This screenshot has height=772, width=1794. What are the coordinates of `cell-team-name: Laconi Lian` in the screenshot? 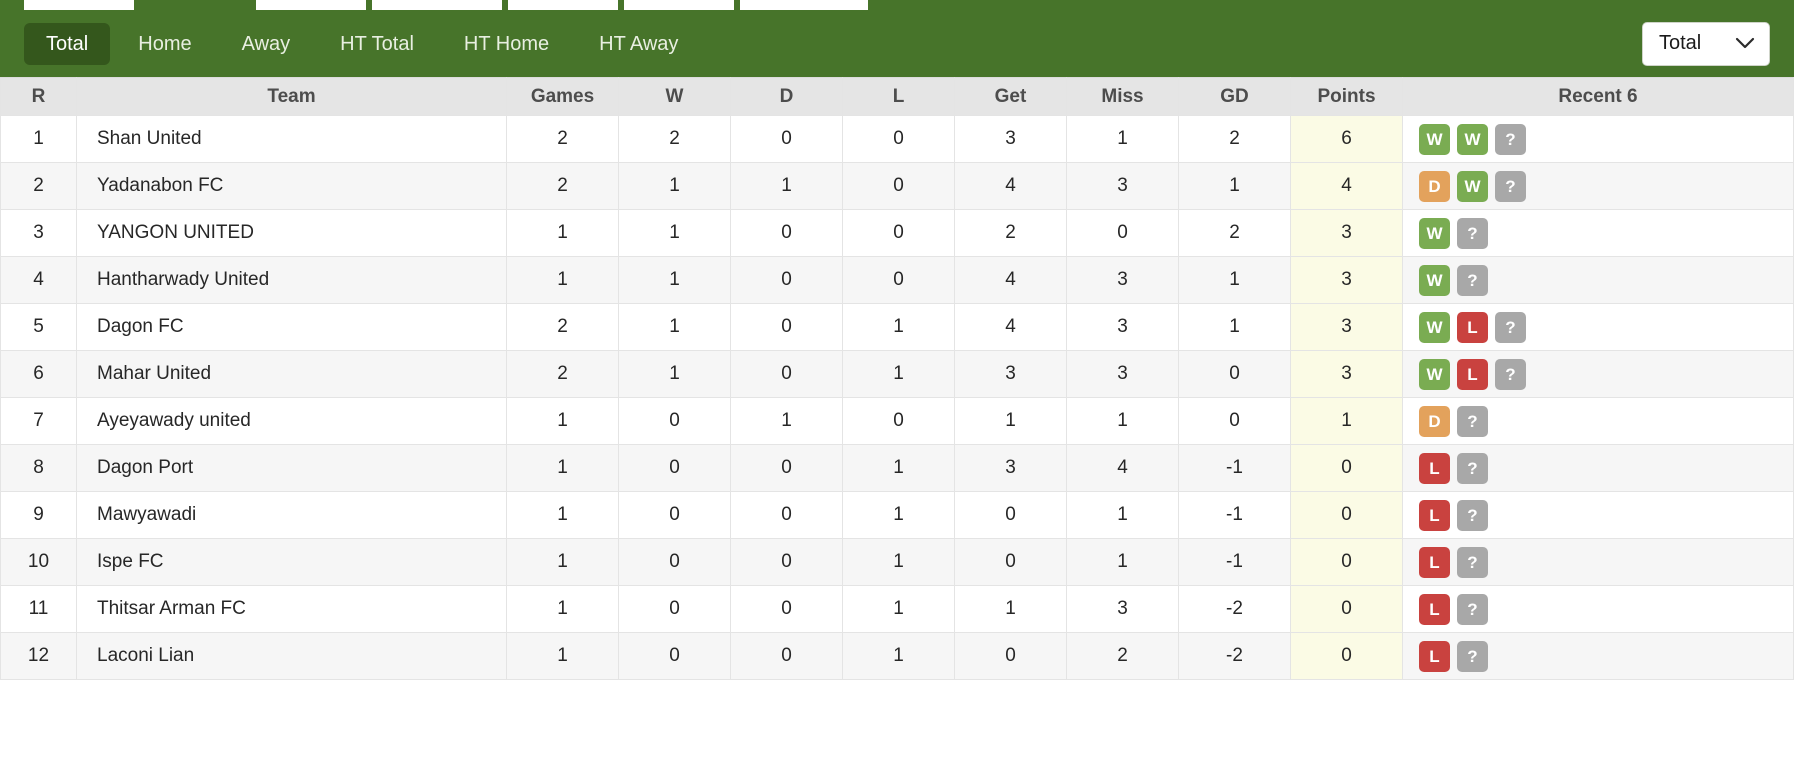 It's located at (291, 656).